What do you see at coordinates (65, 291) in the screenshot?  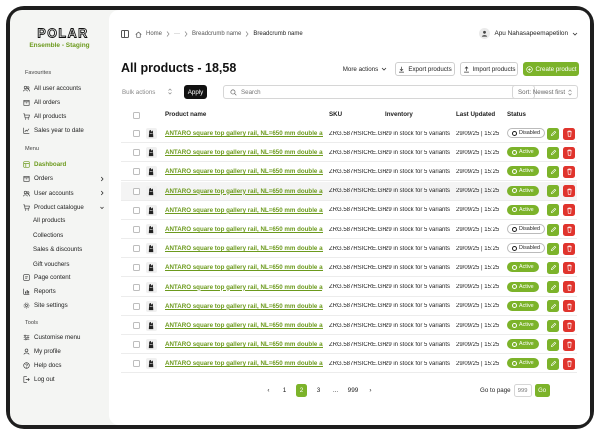 I see `sidebar-item-reports: Reports` at bounding box center [65, 291].